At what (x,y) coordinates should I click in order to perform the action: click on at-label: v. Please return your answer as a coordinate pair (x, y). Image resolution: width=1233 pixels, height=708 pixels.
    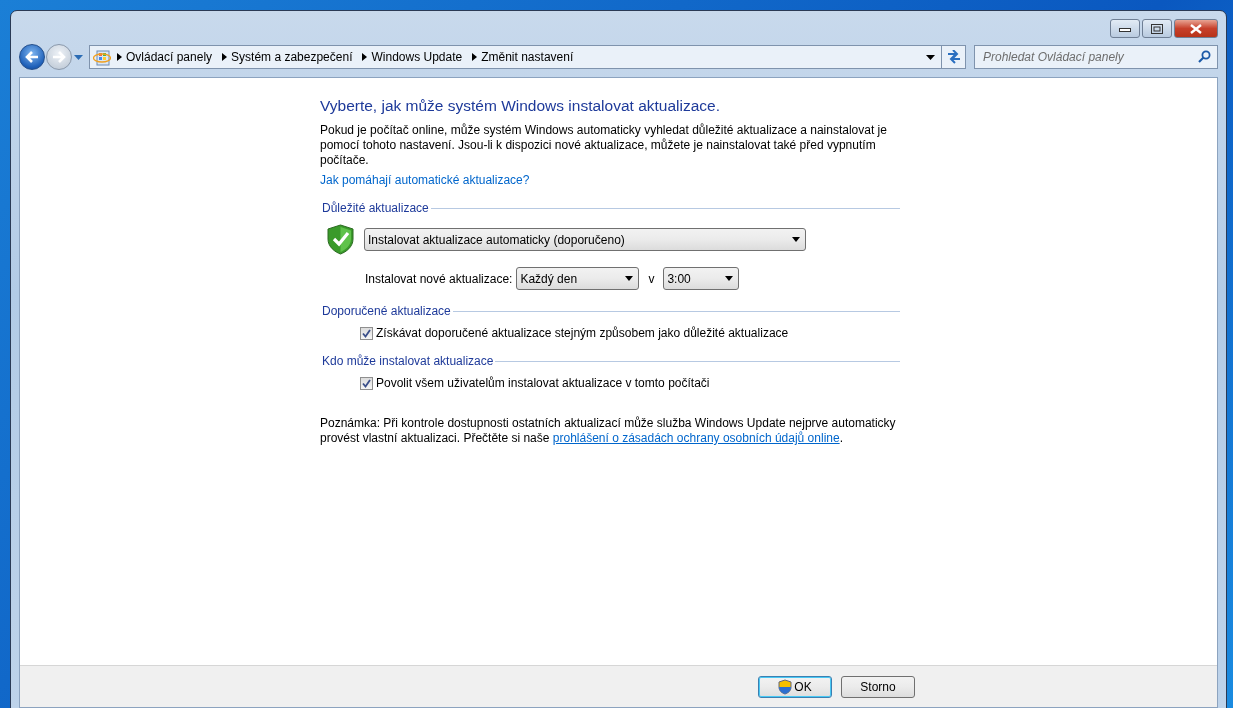
    Looking at the image, I should click on (651, 278).